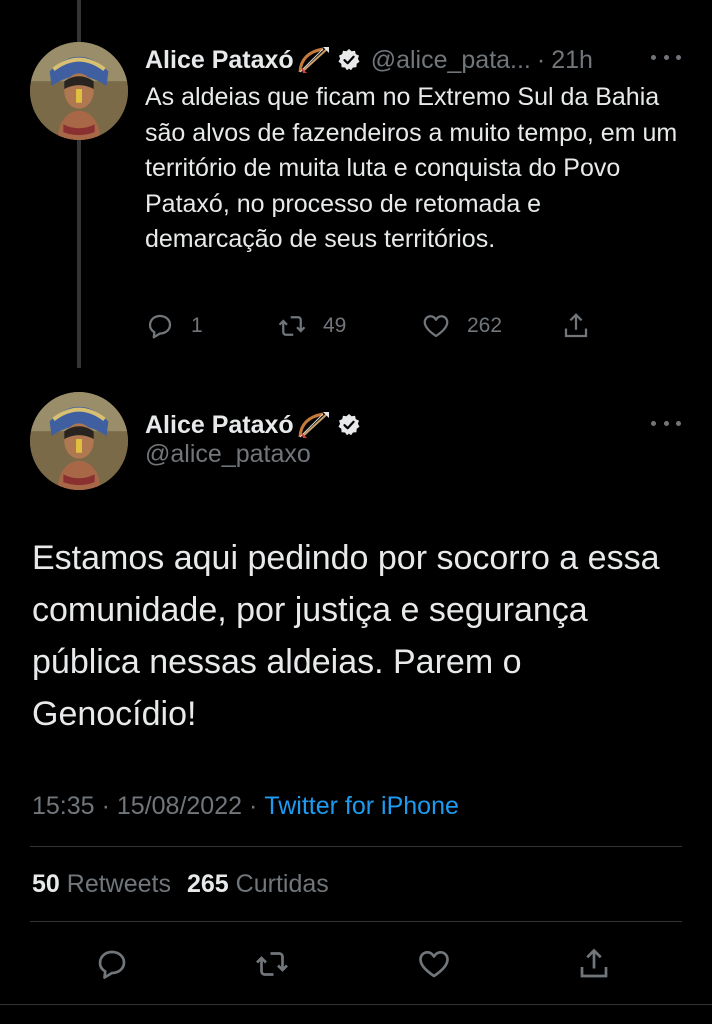 The height and width of the screenshot is (1024, 712). I want to click on retweets-stat: 50 Retweets, so click(101, 884).